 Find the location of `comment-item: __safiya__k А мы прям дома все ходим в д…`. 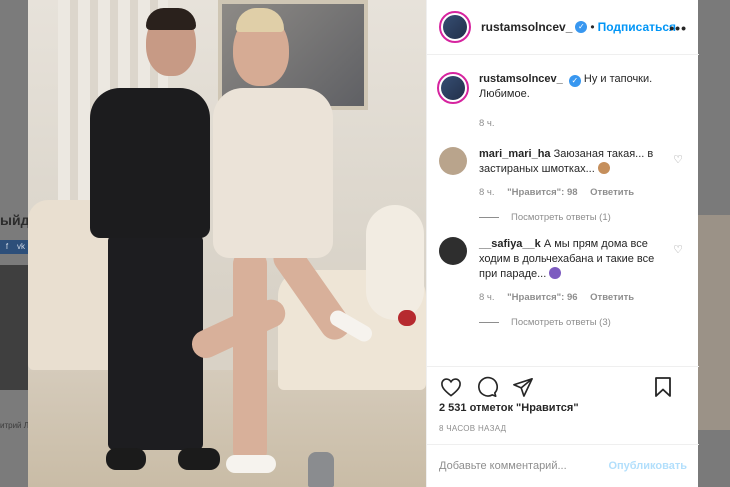

comment-item: __safiya__k А мы прям дома все ходим в д… is located at coordinates (563, 271).